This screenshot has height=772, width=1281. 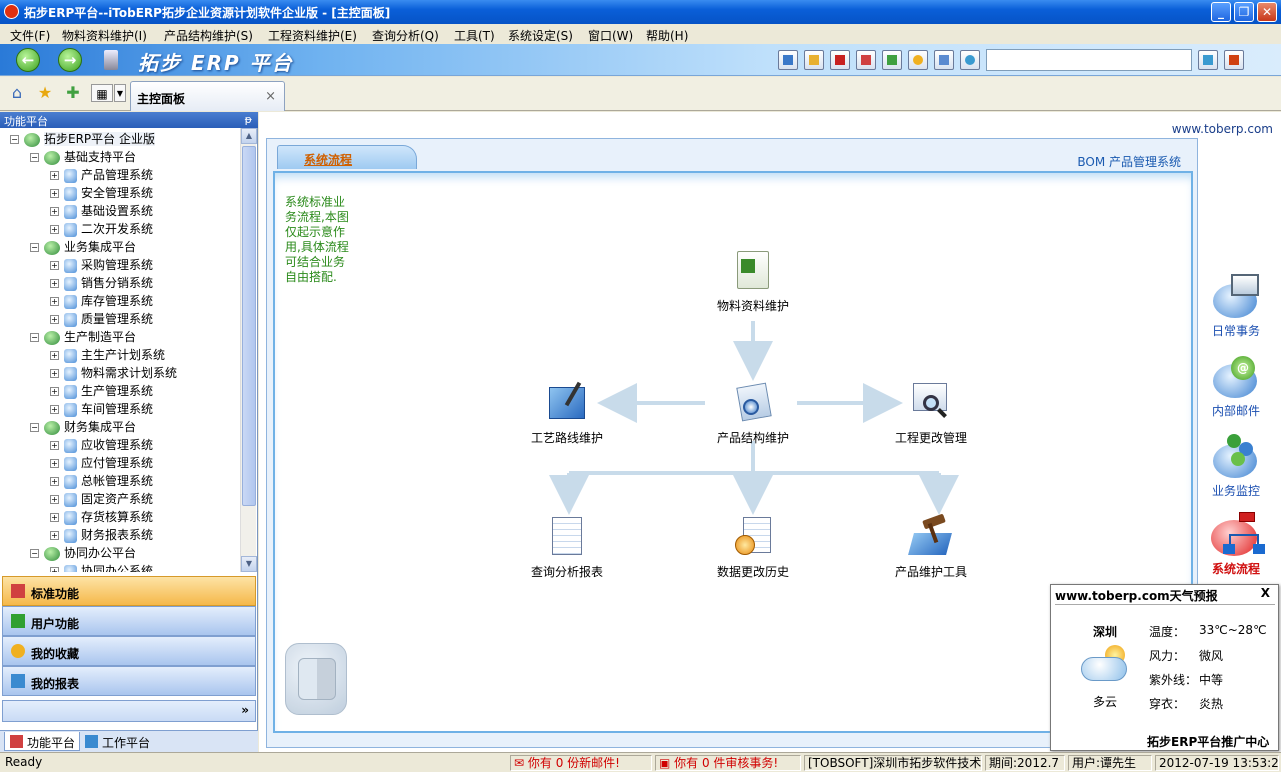 What do you see at coordinates (83, 553) in the screenshot?
I see `tree-group: − 协同办公平台` at bounding box center [83, 553].